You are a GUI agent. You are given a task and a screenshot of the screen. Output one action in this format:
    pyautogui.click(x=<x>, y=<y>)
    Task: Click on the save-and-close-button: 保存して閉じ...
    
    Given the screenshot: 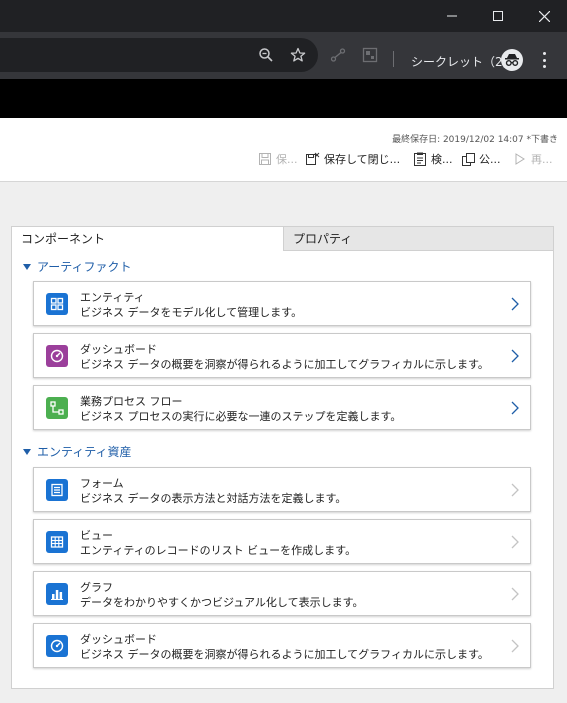 What is the action you would take?
    pyautogui.click(x=353, y=159)
    